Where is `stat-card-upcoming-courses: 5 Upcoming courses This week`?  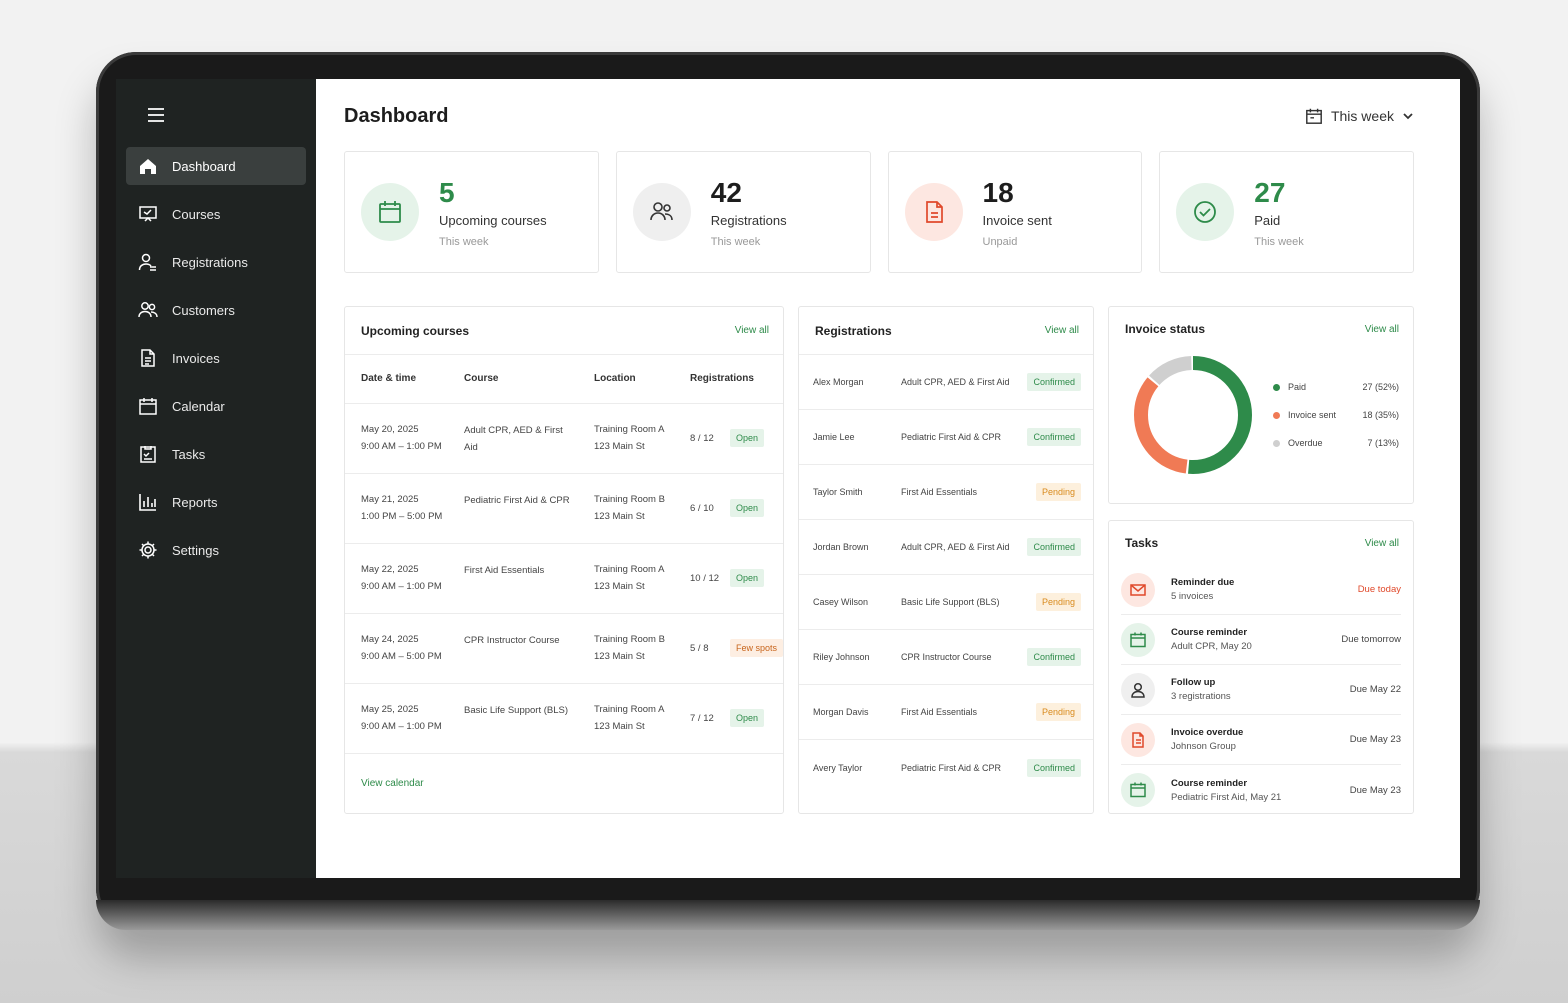 stat-card-upcoming-courses: 5 Upcoming courses This week is located at coordinates (471, 212).